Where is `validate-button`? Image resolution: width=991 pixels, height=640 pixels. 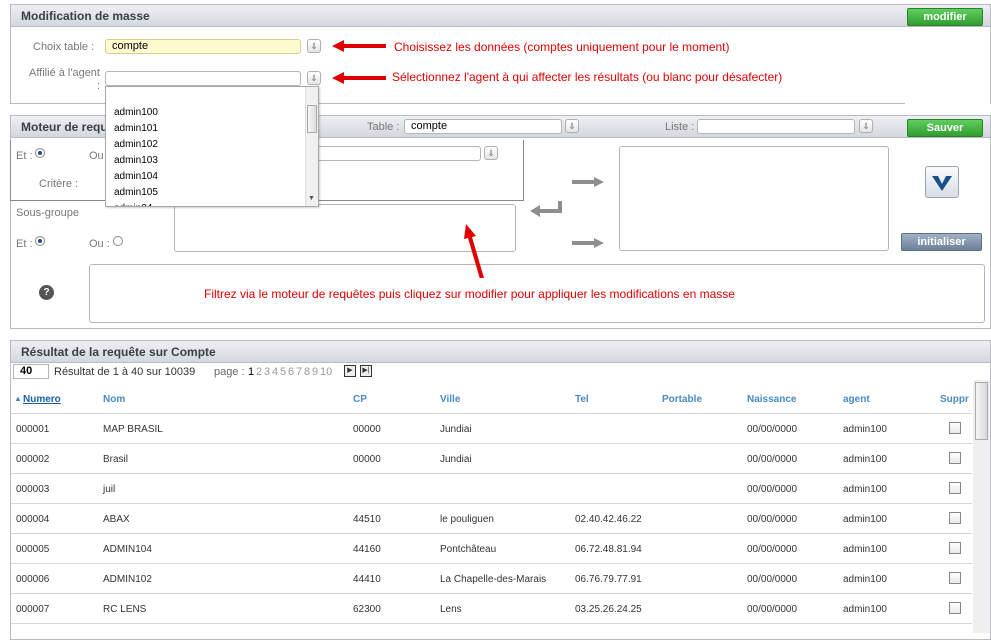 validate-button is located at coordinates (942, 182).